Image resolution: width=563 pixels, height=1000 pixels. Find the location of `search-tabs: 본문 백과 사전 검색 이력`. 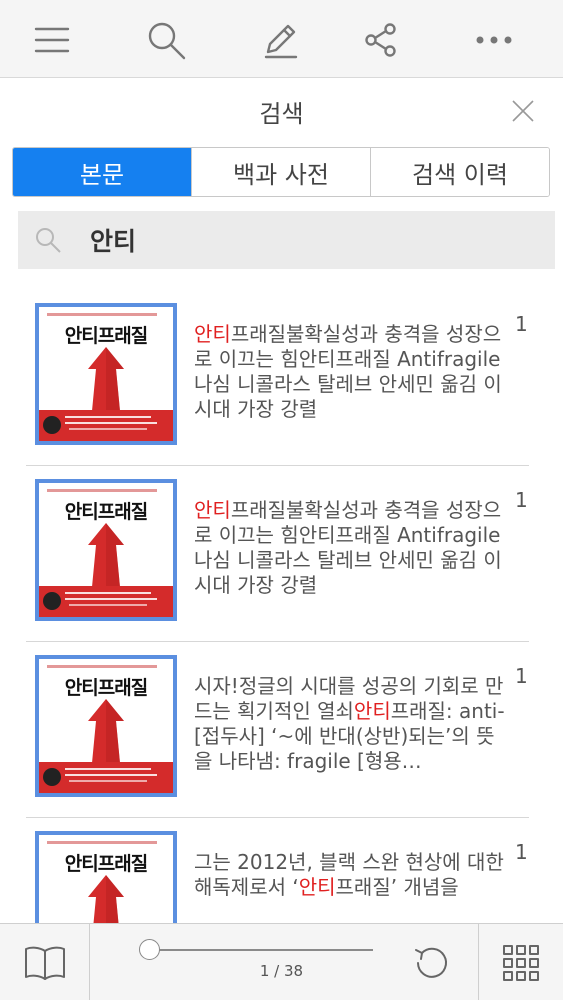

search-tabs: 본문 백과 사전 검색 이력 is located at coordinates (281, 172).